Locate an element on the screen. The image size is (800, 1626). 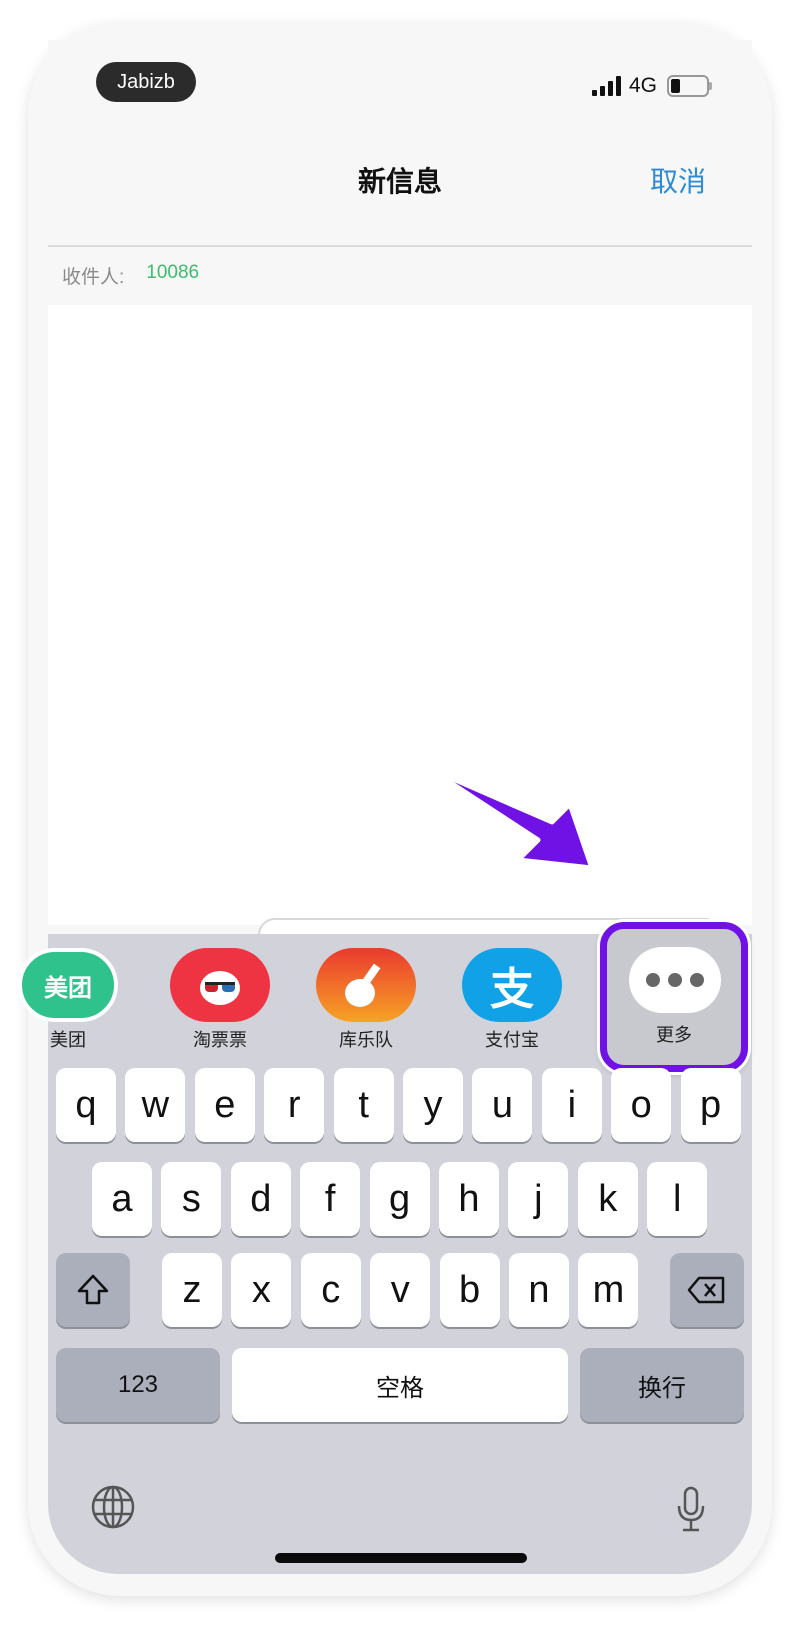
cancel-button: 取消 is located at coordinates (678, 180).